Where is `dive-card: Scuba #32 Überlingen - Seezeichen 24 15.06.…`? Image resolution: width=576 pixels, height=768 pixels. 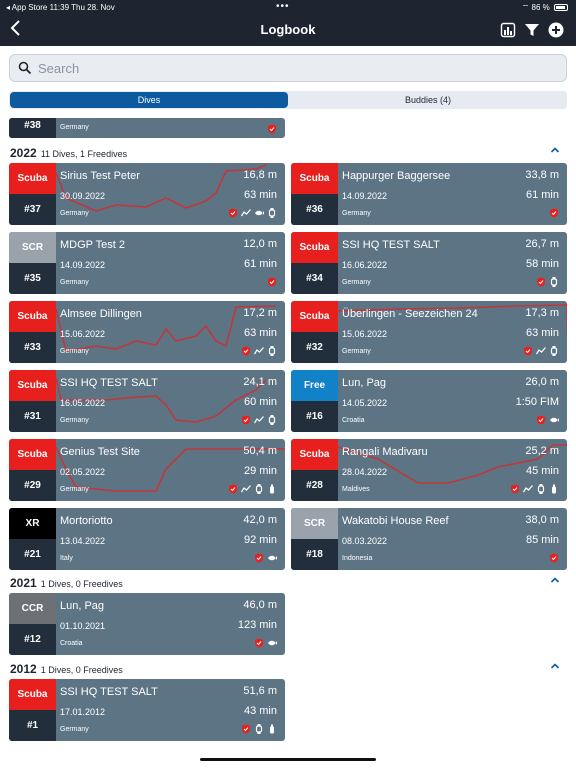
dive-card: Scuba #32 Überlingen - Seezeichen 24 15.06.… is located at coordinates (429, 332).